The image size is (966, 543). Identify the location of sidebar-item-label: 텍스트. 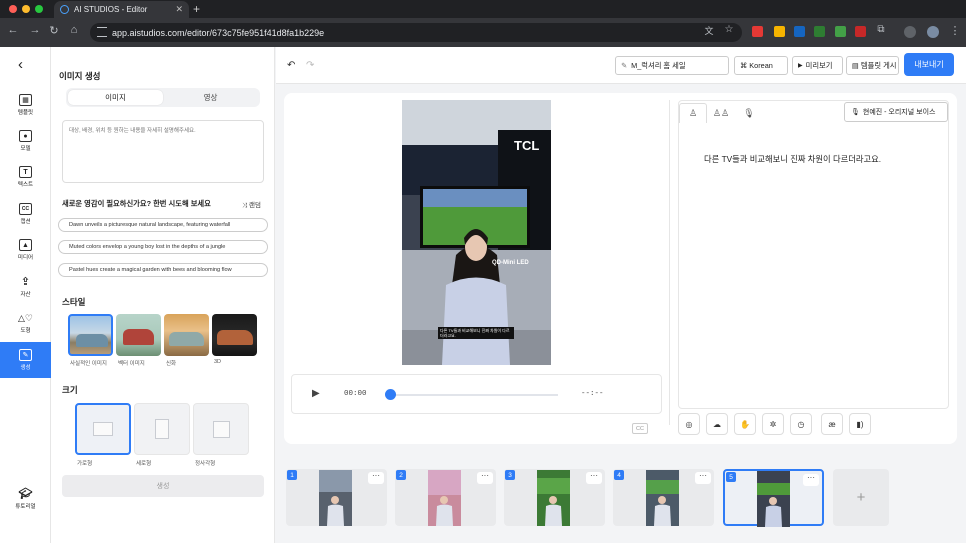
(25, 185).